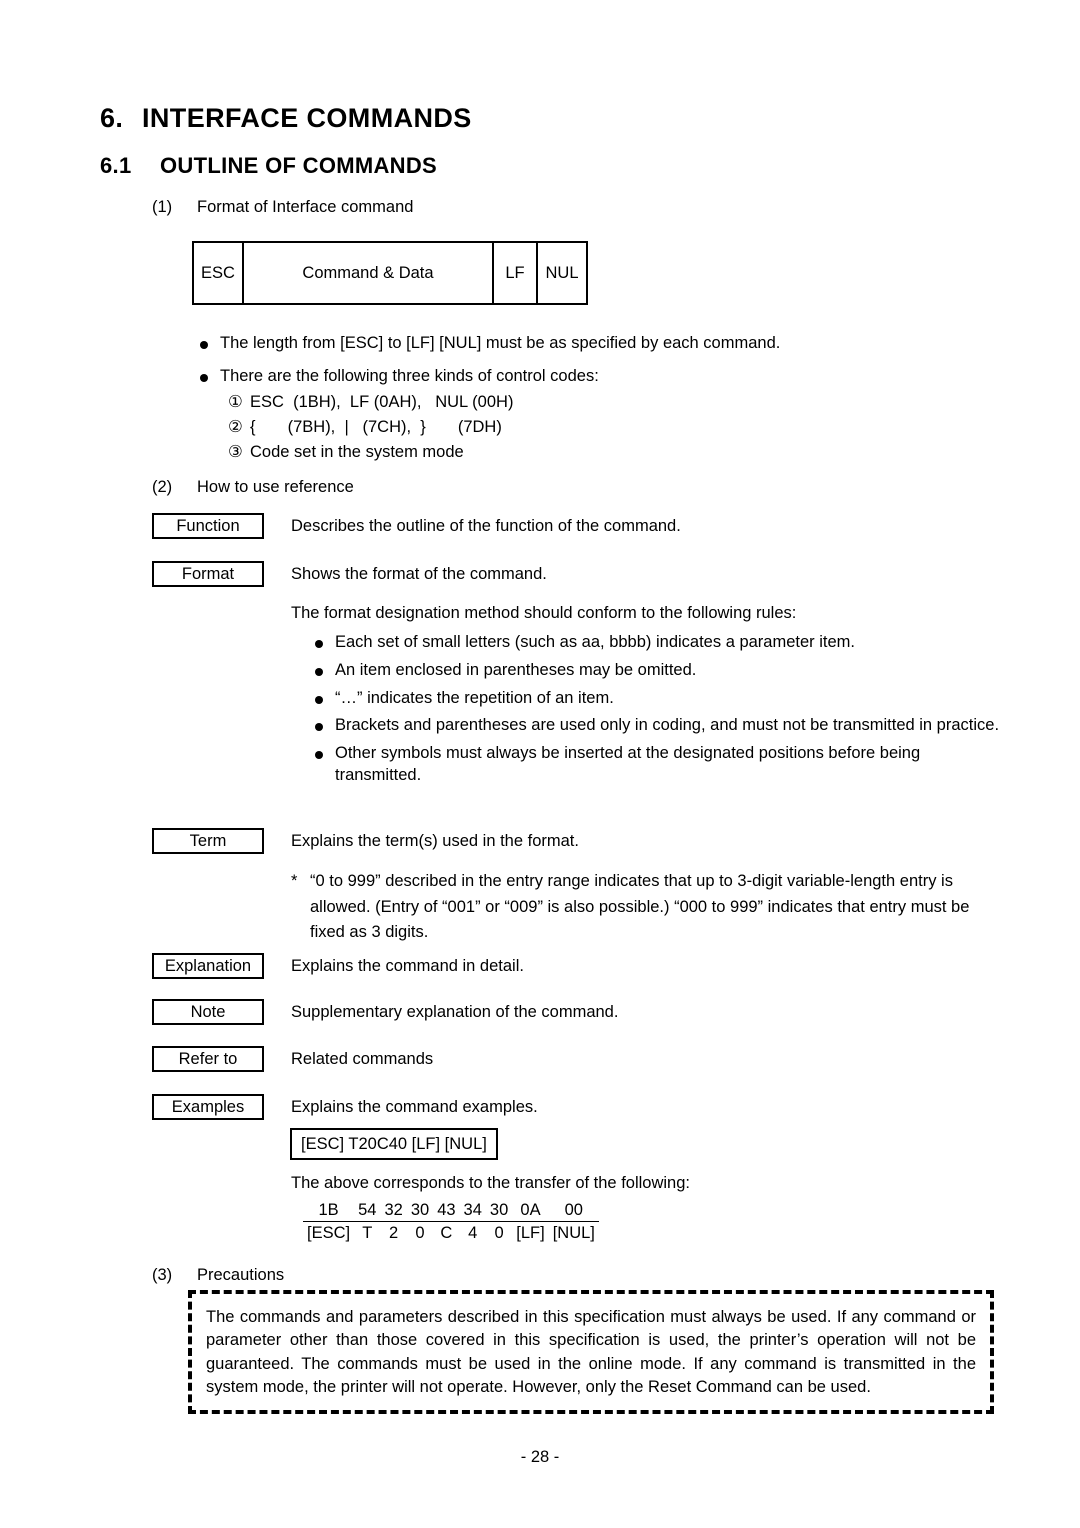 The image size is (1080, 1528). I want to click on subsection-format-heading: (1) Format of Interface command, so click(282, 207).